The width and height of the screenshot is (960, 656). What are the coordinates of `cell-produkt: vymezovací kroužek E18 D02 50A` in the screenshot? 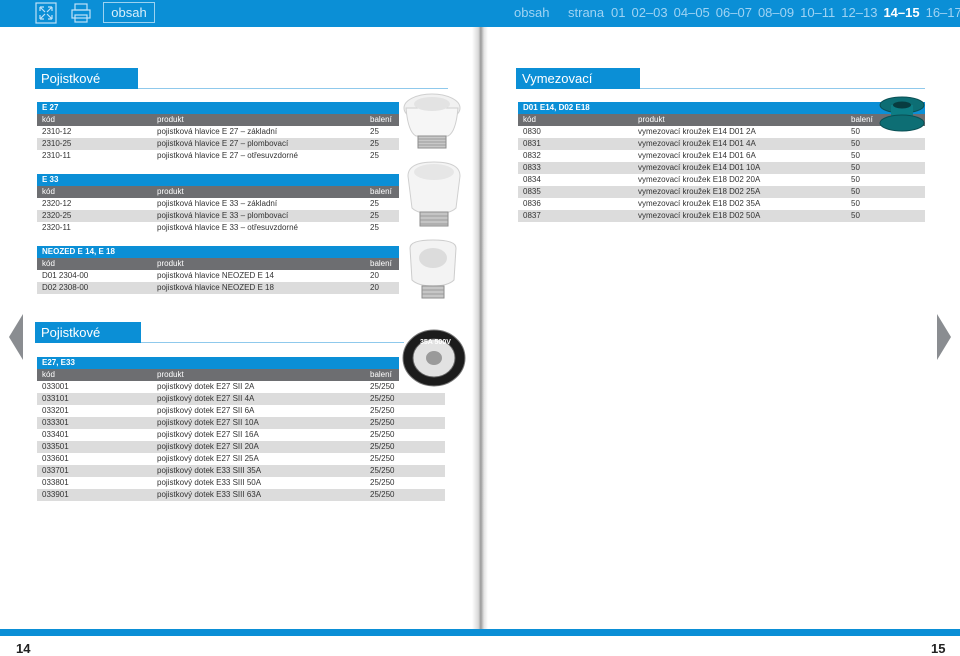 It's located at (699, 215).